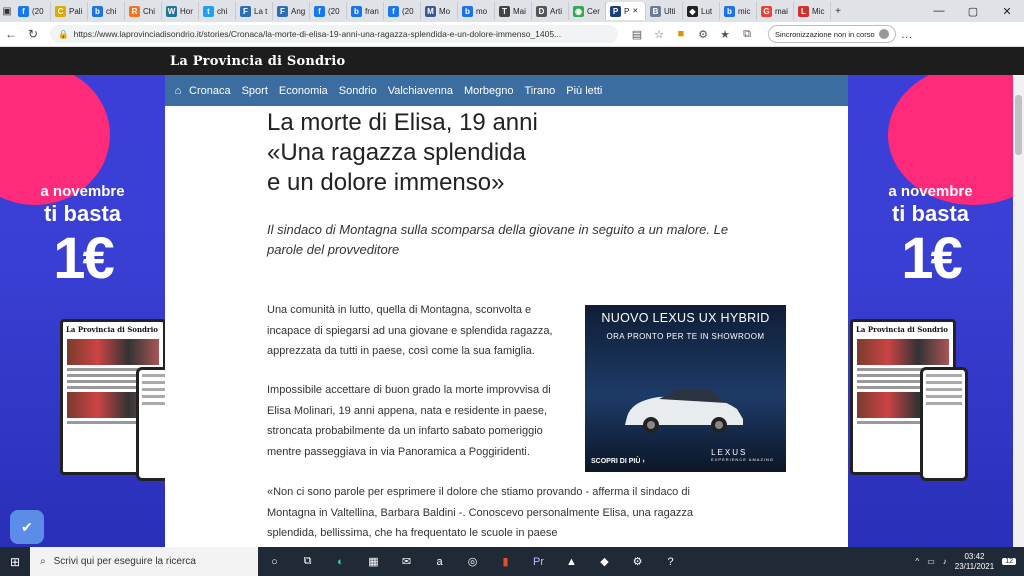 The image size is (1024, 576). Describe the element at coordinates (134, 11) in the screenshot. I see `r-icon: R` at that location.